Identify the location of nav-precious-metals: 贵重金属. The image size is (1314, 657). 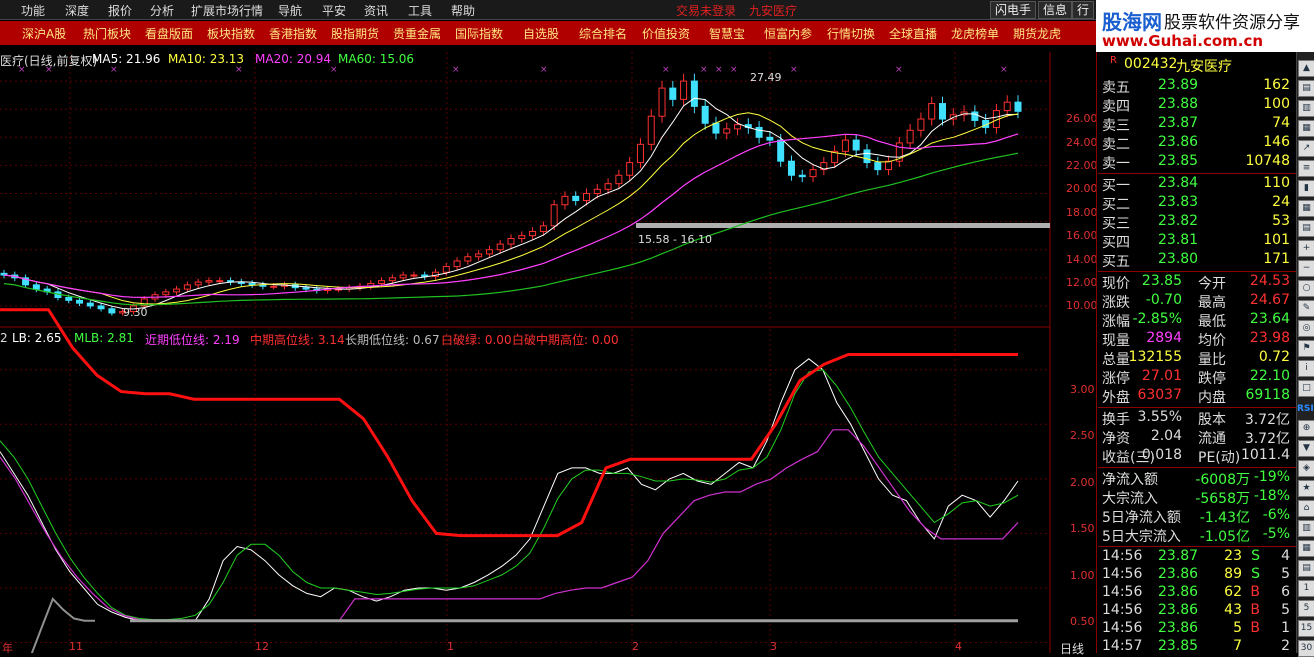
(417, 33).